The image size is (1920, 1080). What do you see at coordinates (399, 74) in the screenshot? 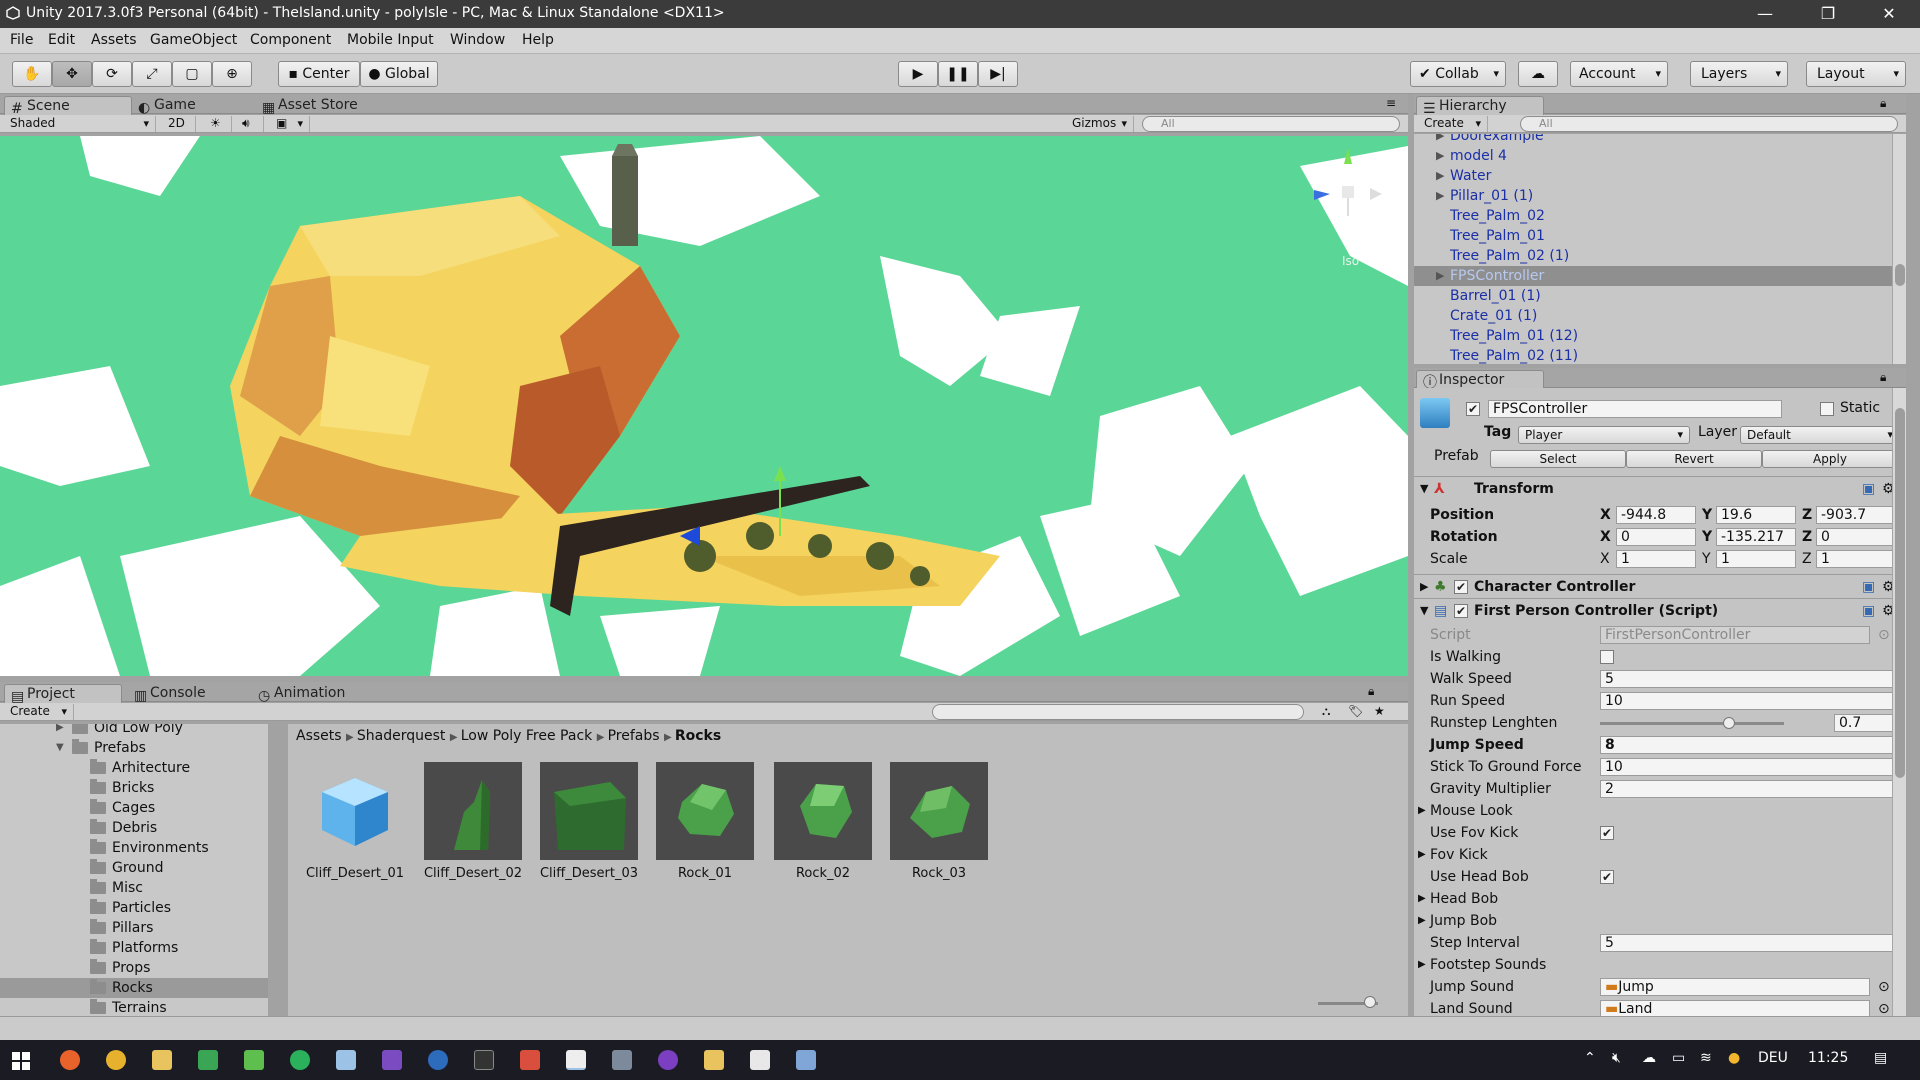
I see `space-global-button: ● Global` at bounding box center [399, 74].